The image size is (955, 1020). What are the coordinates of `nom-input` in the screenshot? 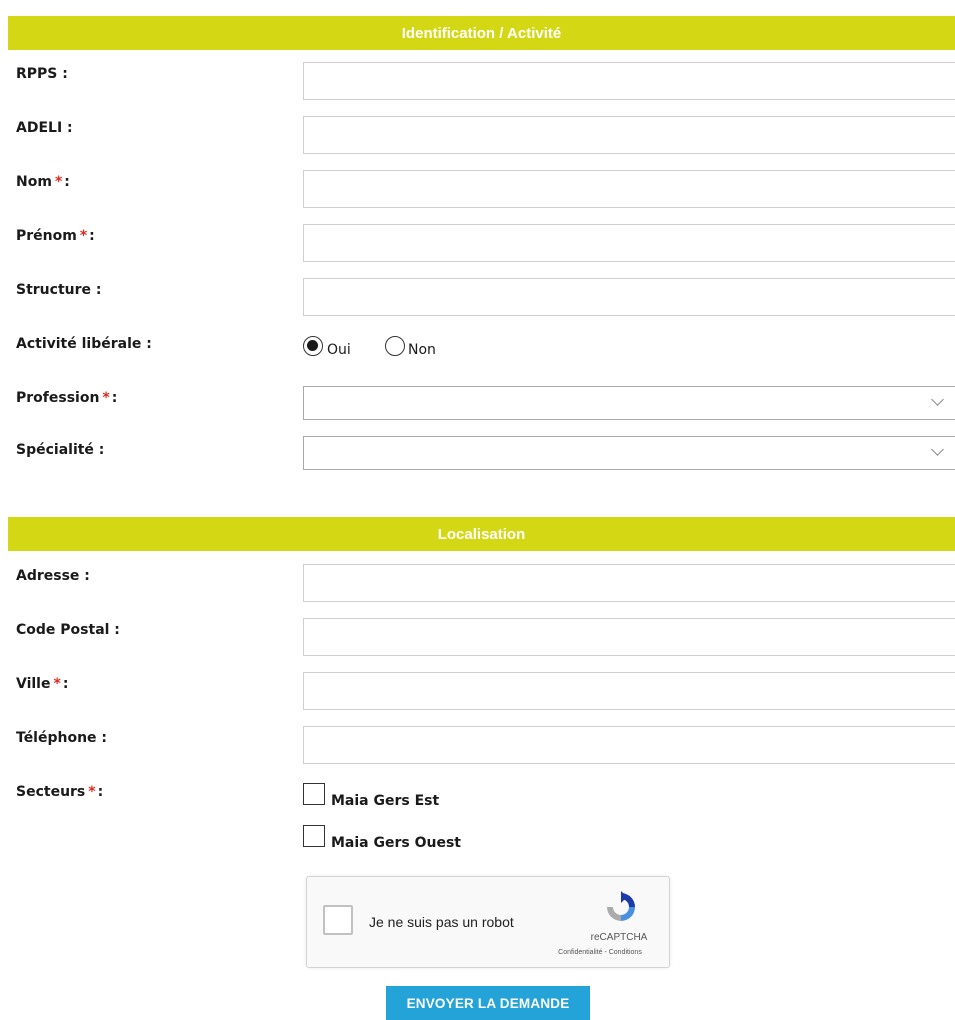 It's located at (629, 189).